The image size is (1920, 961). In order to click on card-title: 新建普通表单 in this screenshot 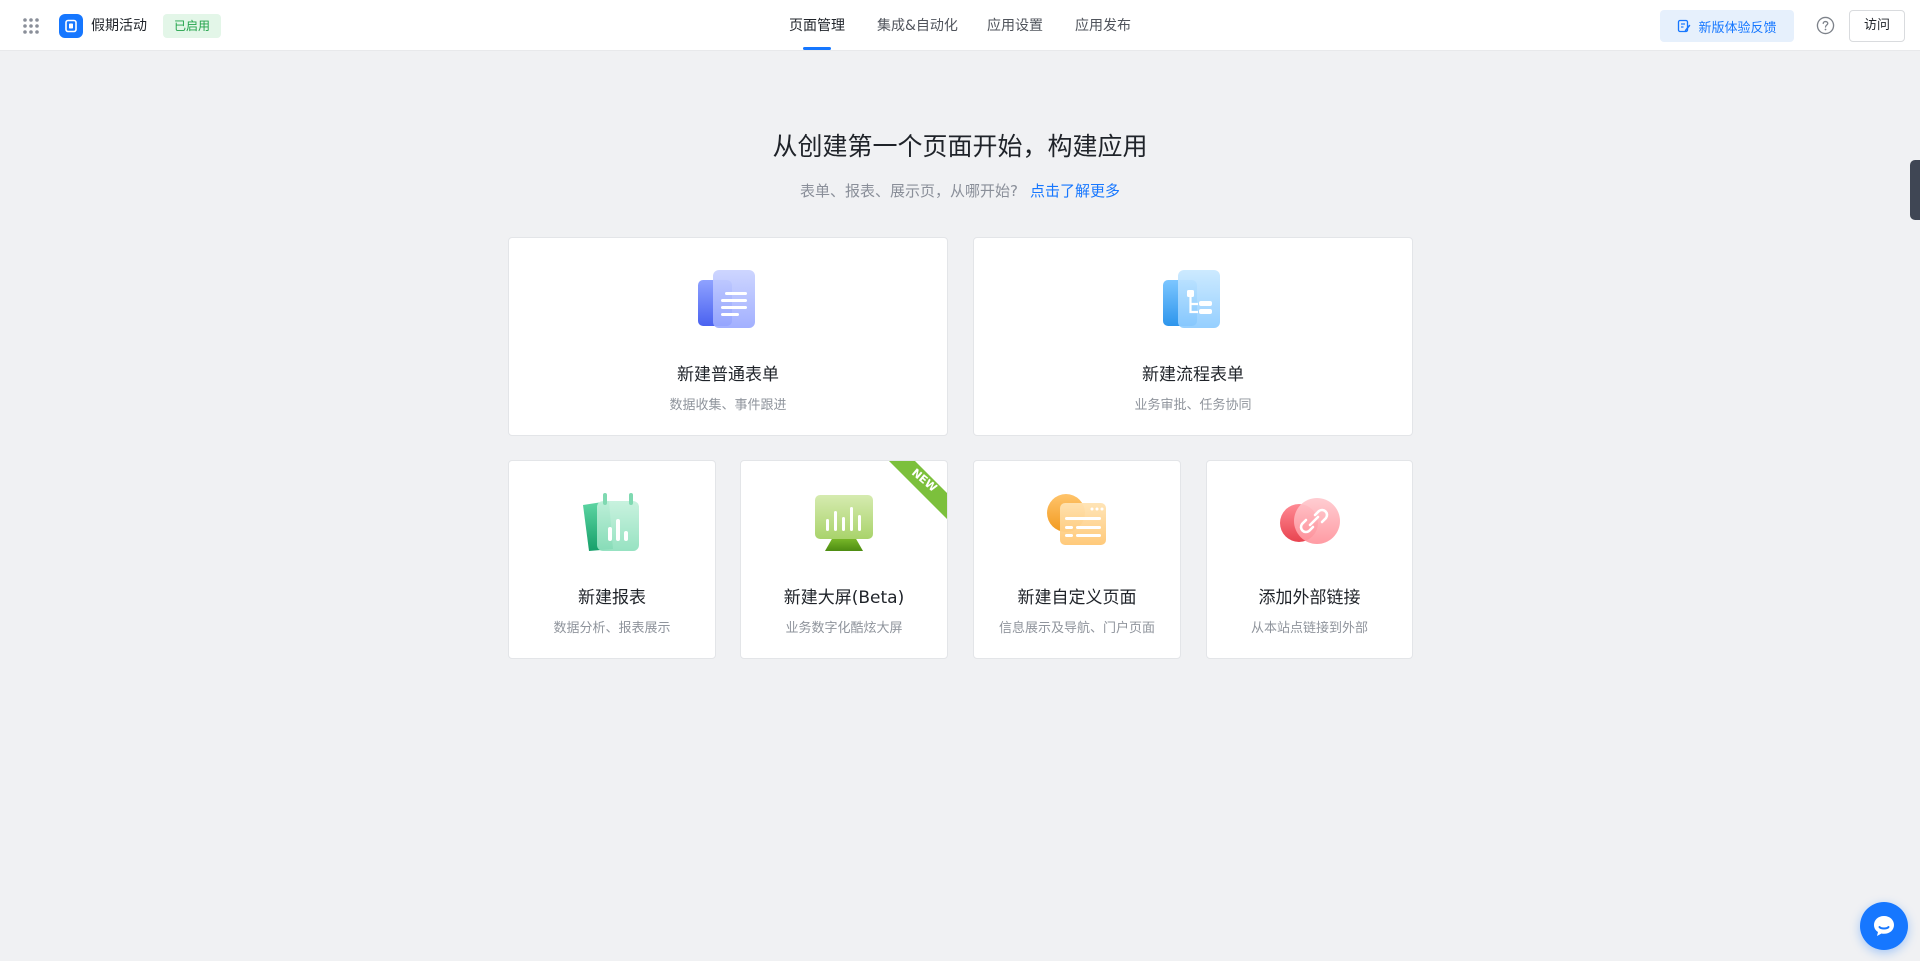, I will do `click(728, 375)`.